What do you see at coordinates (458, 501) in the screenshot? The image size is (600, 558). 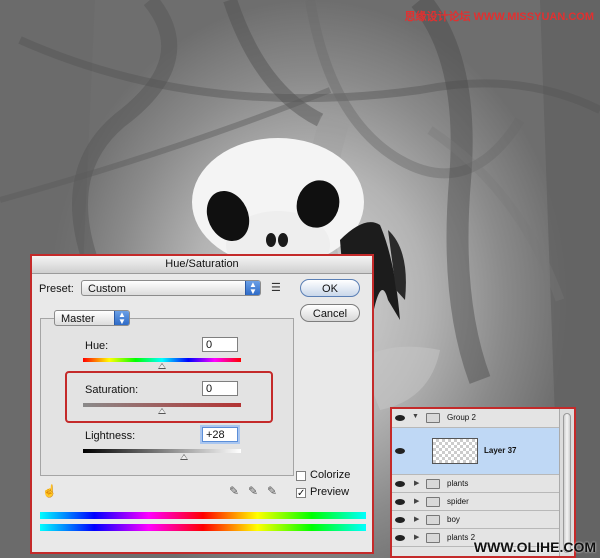 I see `layer-name: spider` at bounding box center [458, 501].